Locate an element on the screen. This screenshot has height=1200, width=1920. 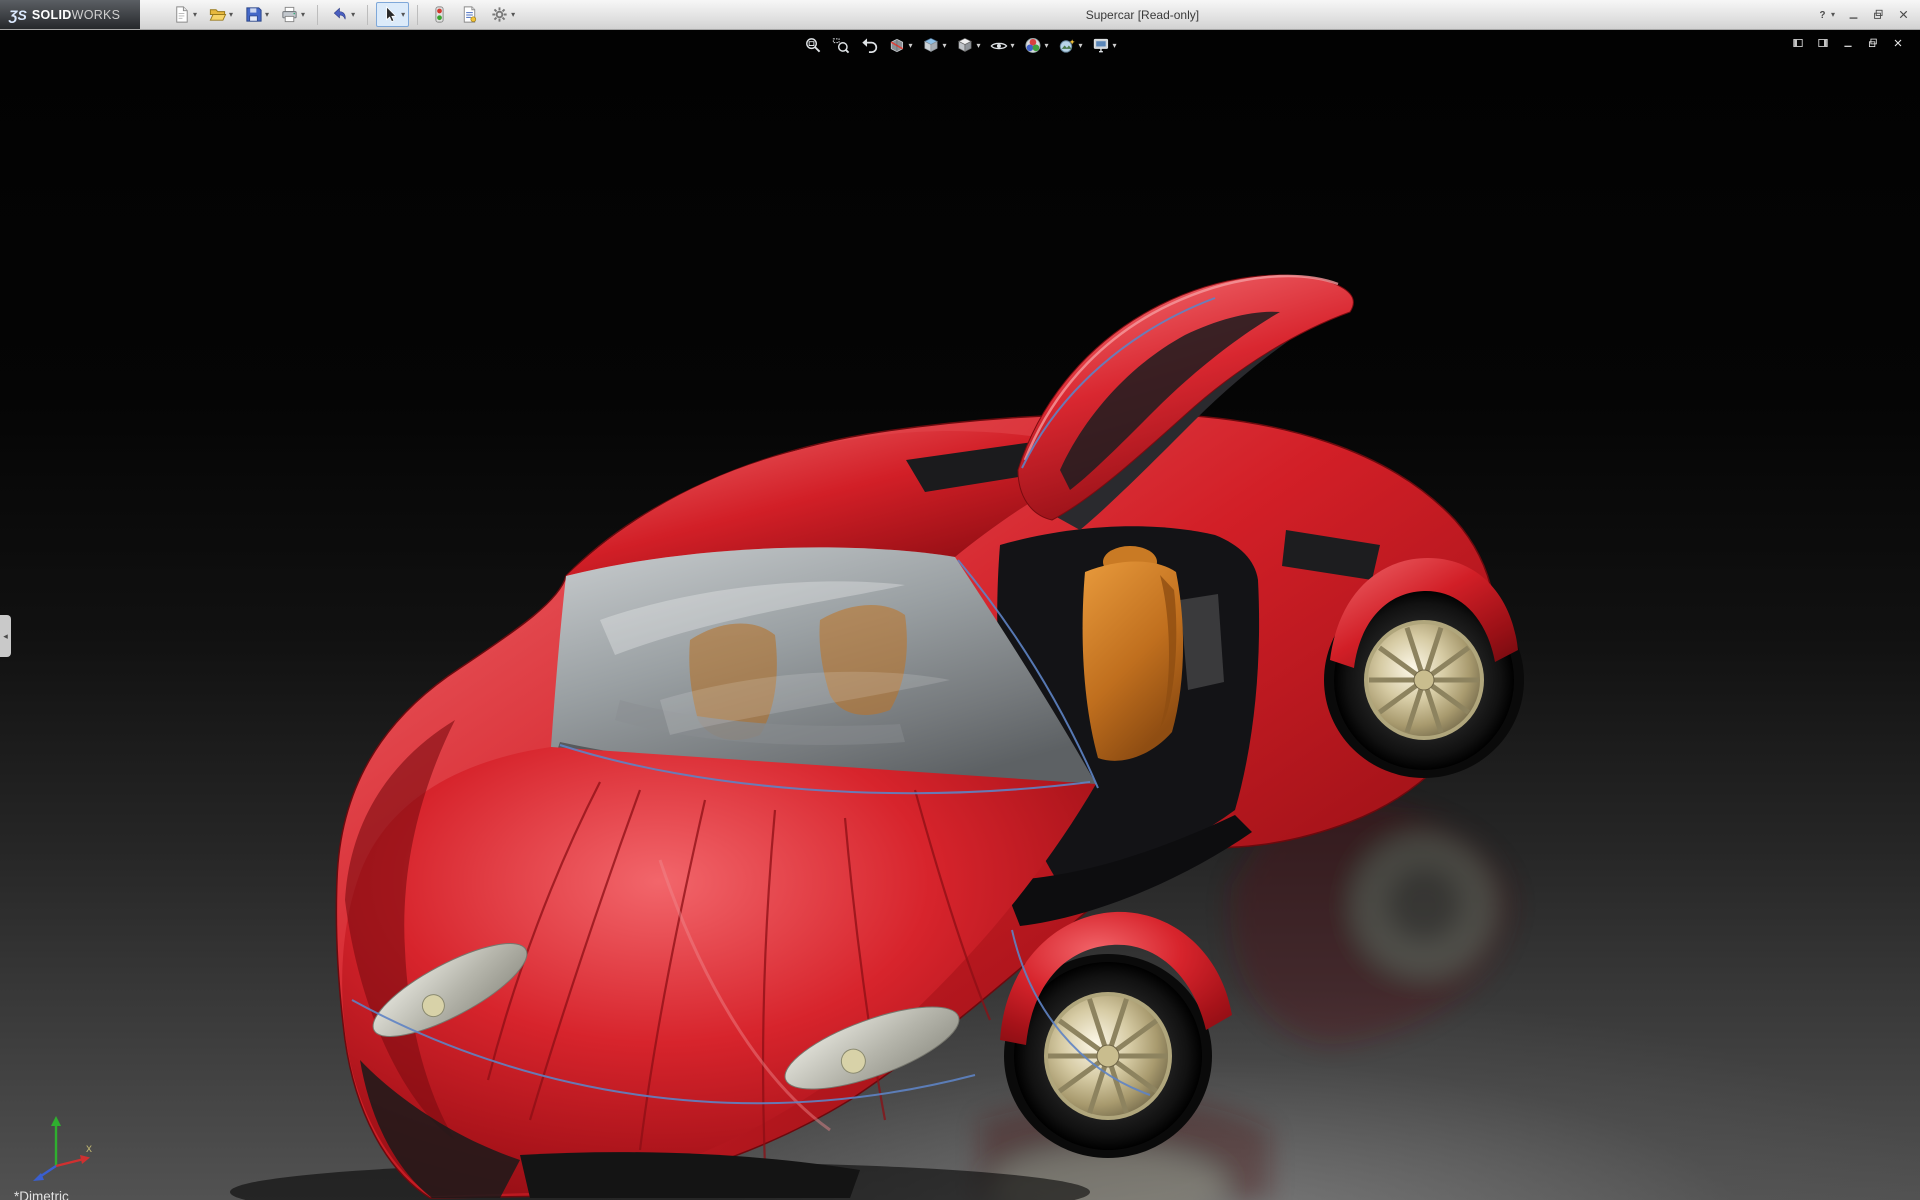
save-button: ▾ is located at coordinates (256, 14).